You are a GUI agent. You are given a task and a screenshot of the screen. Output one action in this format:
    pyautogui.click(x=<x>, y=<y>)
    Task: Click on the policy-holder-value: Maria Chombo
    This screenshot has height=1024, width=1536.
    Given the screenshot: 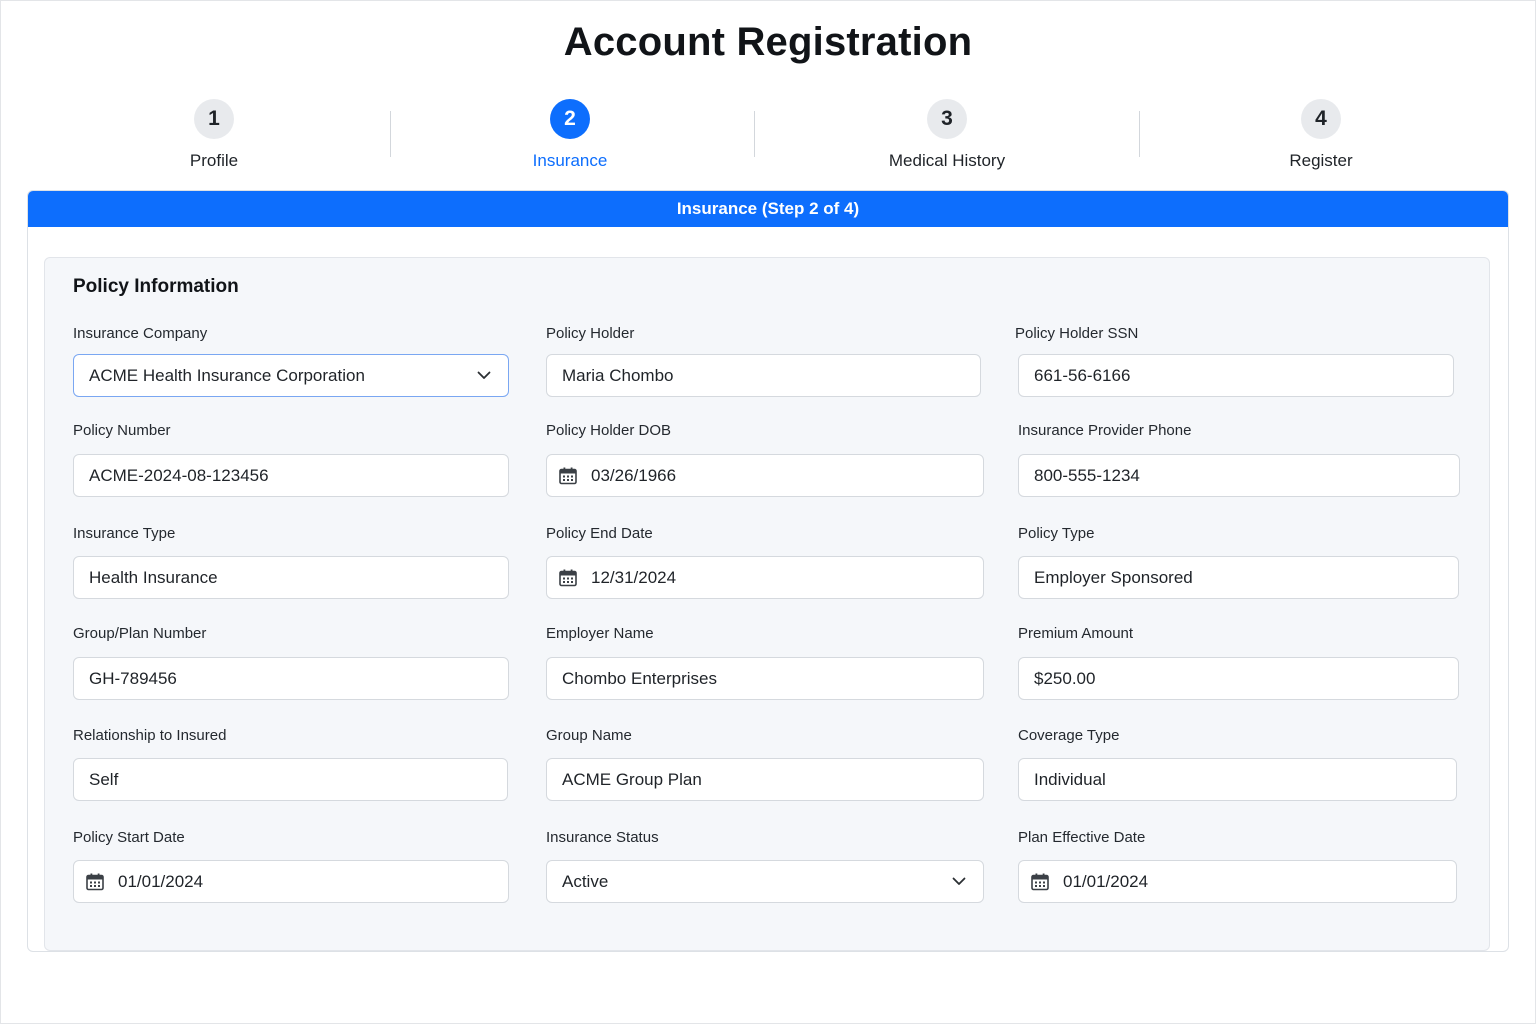 What is the action you would take?
    pyautogui.click(x=618, y=375)
    